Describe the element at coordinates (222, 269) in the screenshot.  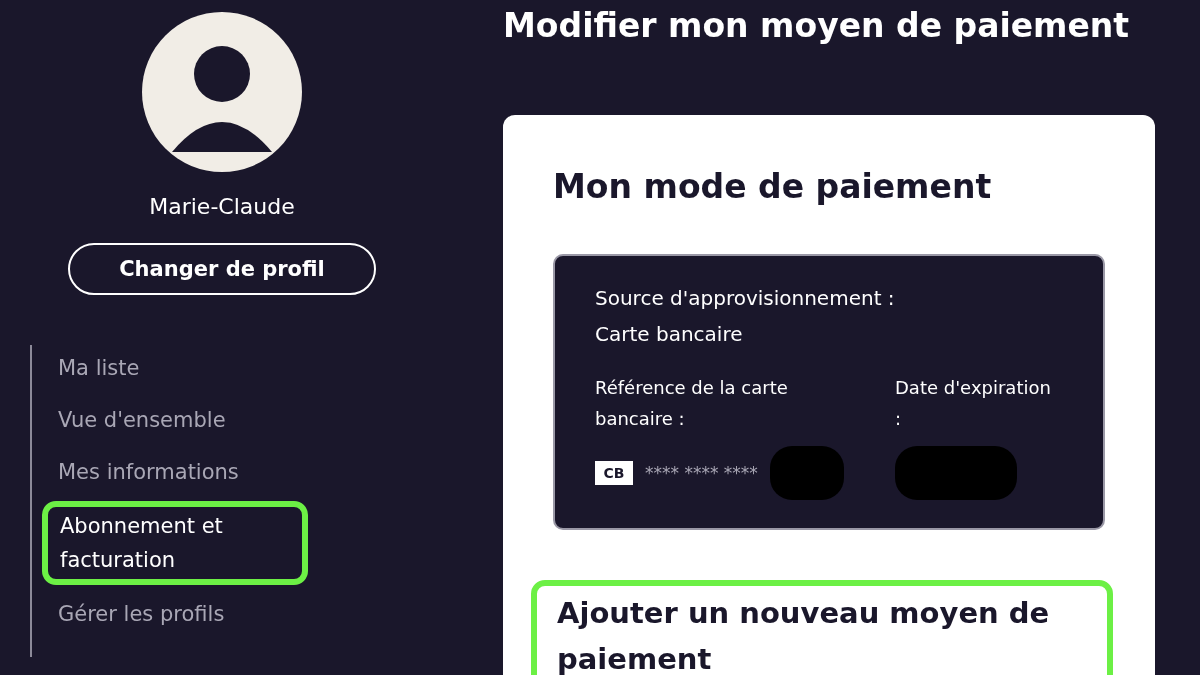
I see `change-profile-button: Changer de profil` at that location.